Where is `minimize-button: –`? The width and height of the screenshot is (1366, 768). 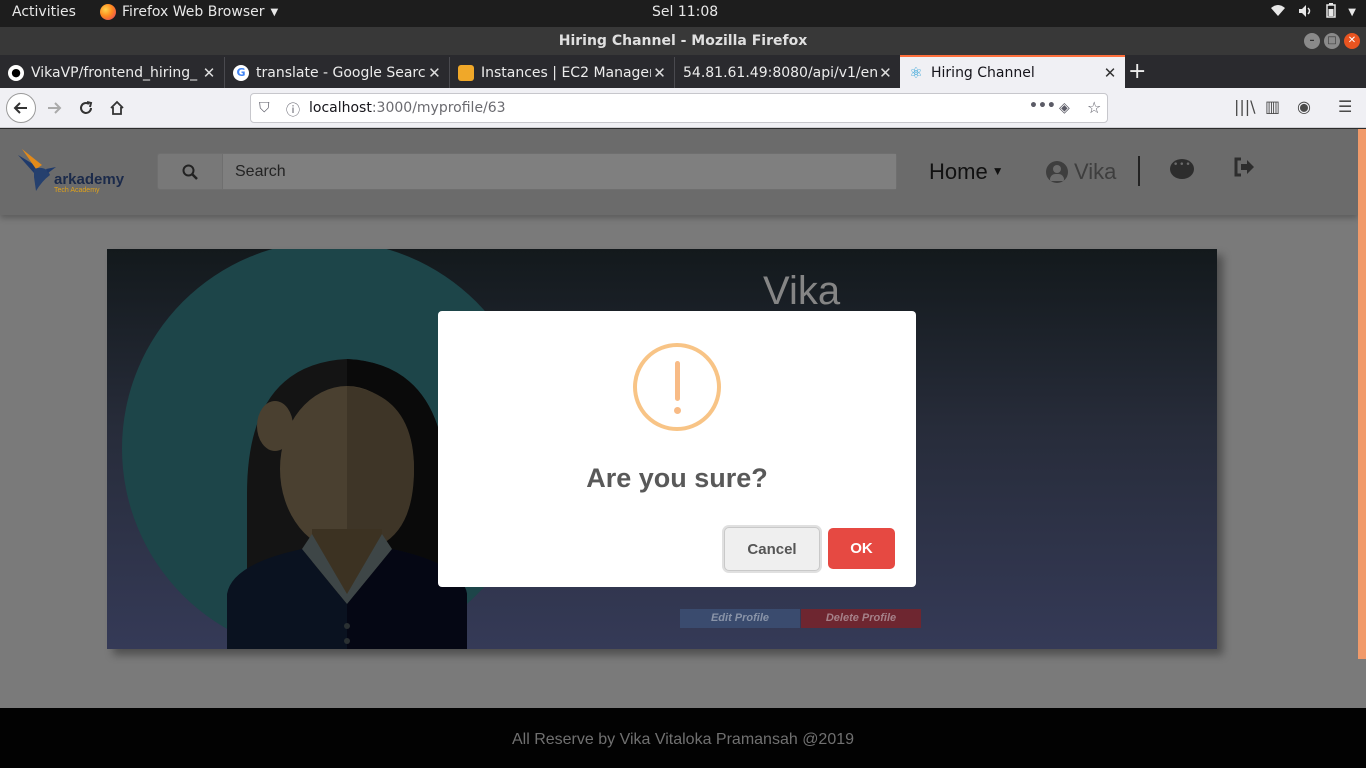 minimize-button: – is located at coordinates (1312, 41).